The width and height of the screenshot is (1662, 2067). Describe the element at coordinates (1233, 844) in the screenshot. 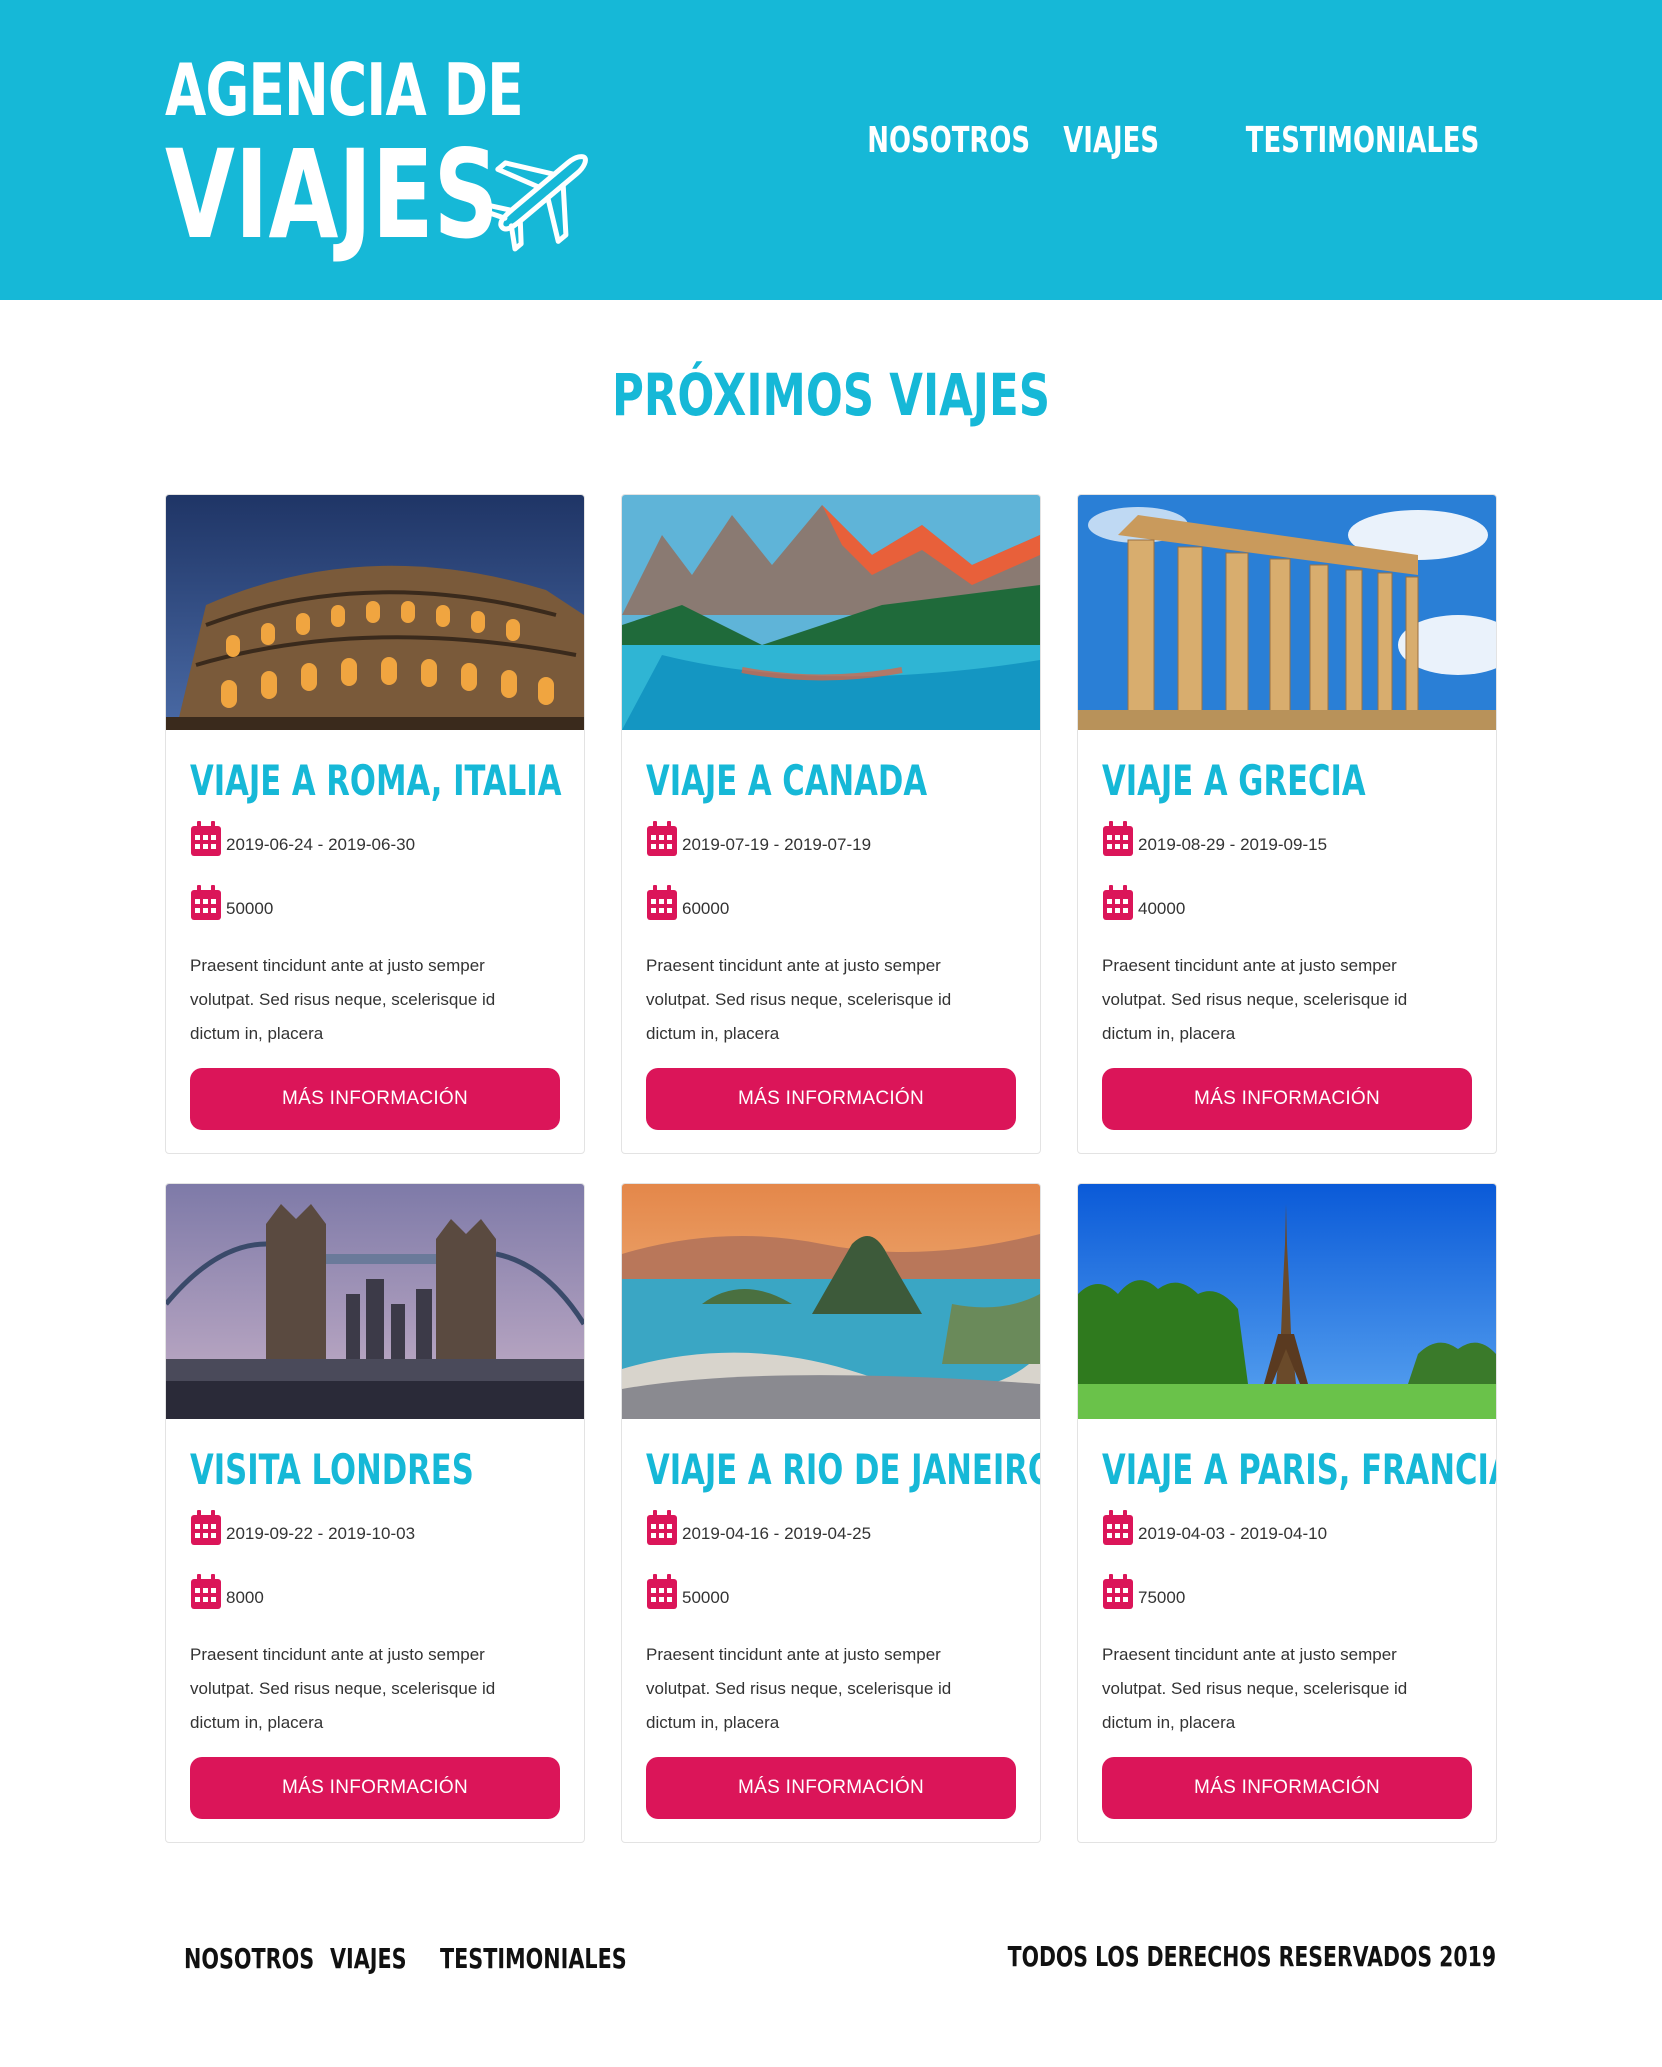

I see `trip-dates-text: 2019-08-29 - 2019-09-15` at that location.